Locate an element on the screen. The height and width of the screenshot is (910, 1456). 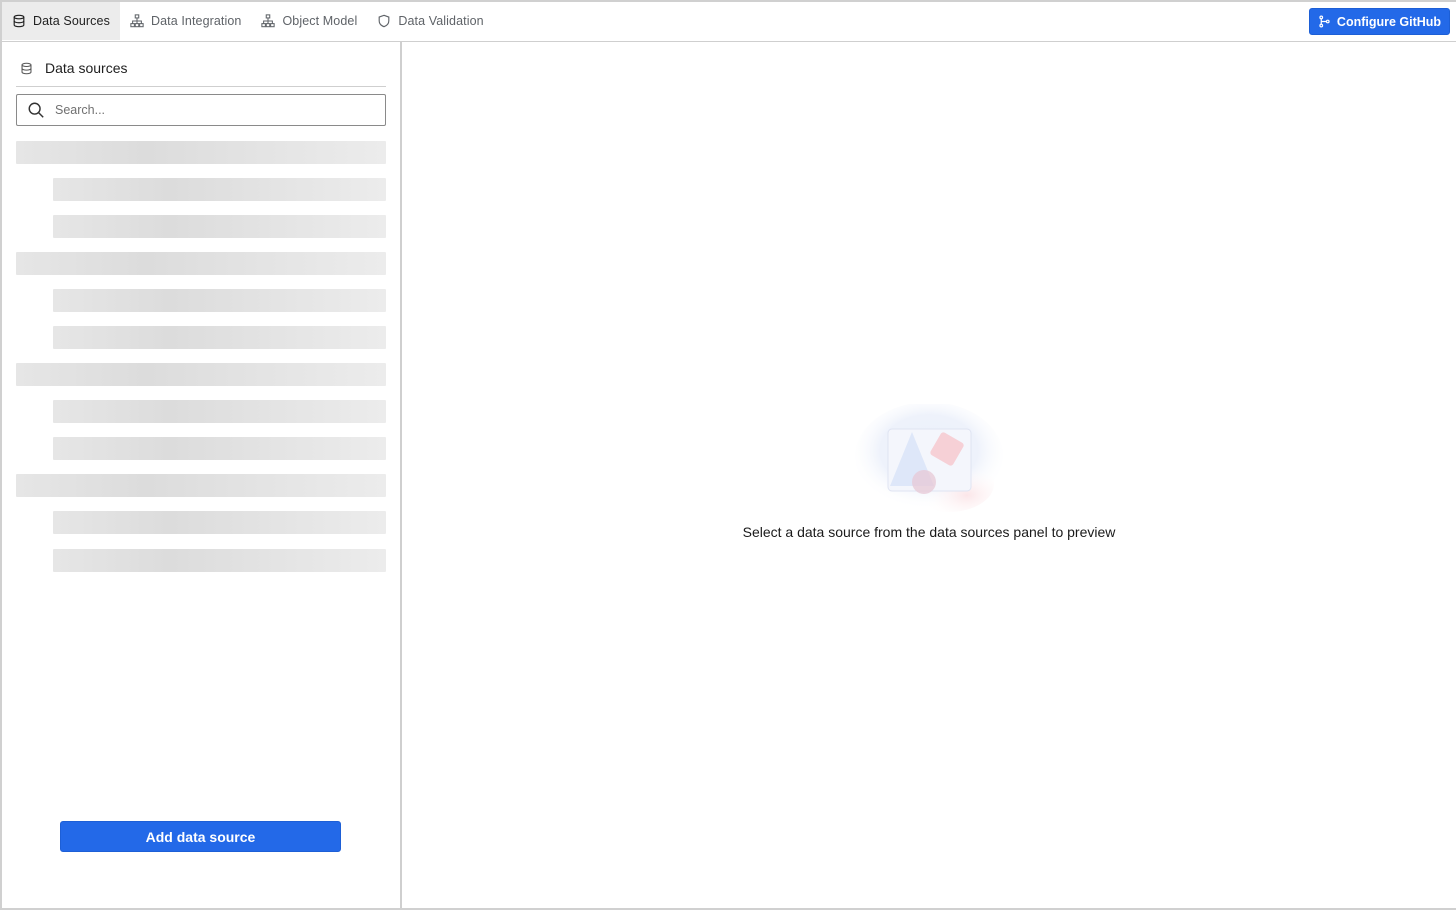
tab-data-integration: Data Integration is located at coordinates (186, 21).